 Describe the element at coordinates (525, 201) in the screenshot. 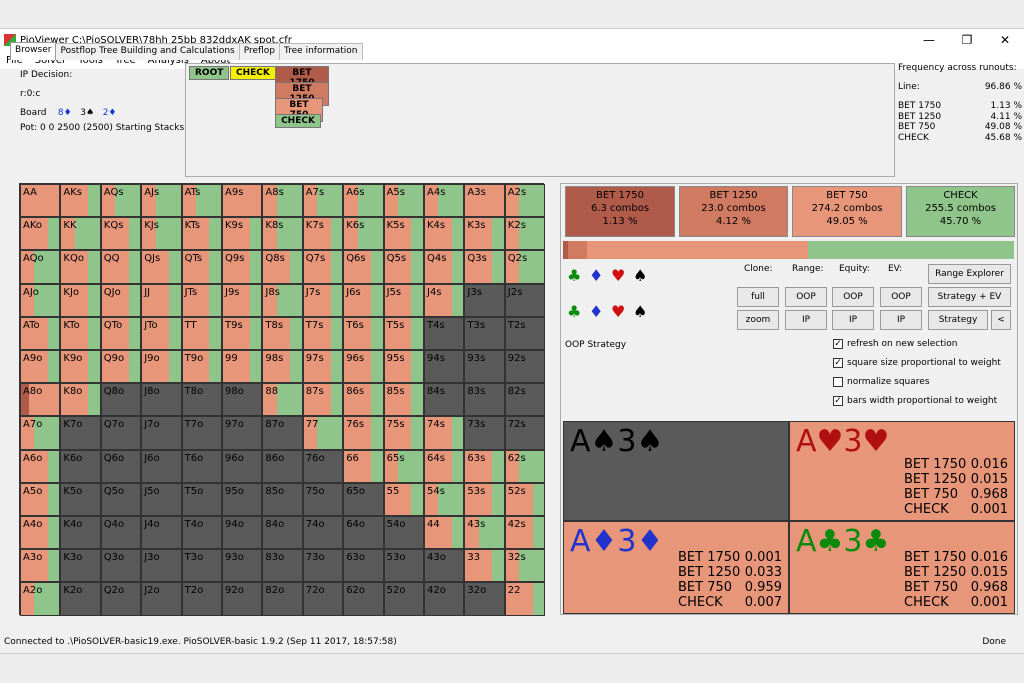

I see `hand-cell: A2s` at that location.